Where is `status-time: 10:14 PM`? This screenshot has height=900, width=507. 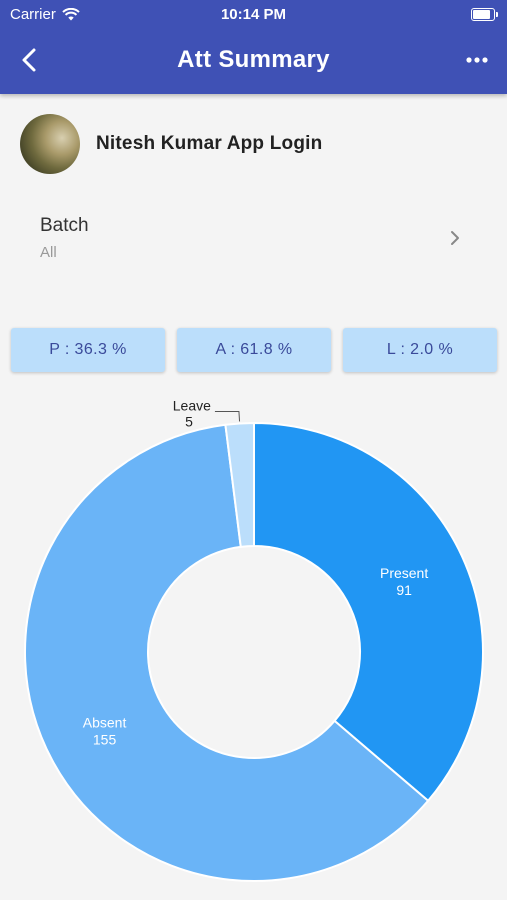 status-time: 10:14 PM is located at coordinates (253, 14).